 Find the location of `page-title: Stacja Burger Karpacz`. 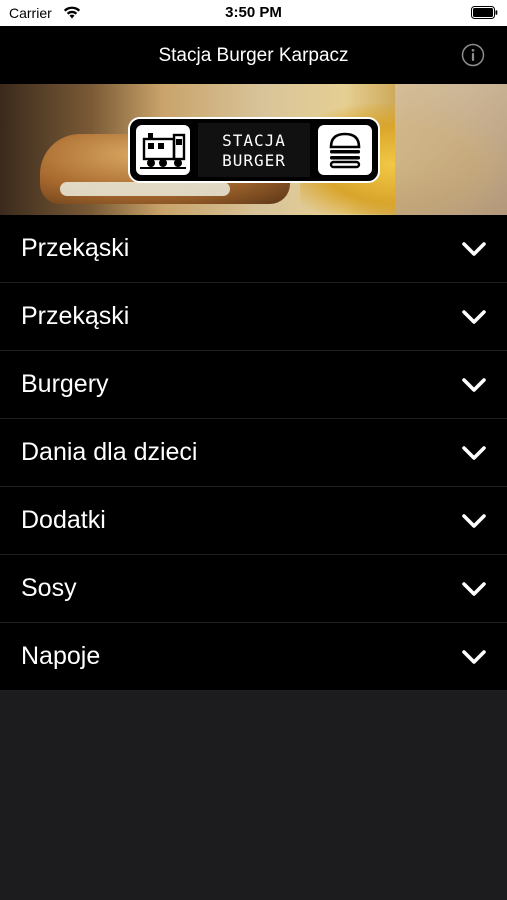

page-title: Stacja Burger Karpacz is located at coordinates (253, 55).